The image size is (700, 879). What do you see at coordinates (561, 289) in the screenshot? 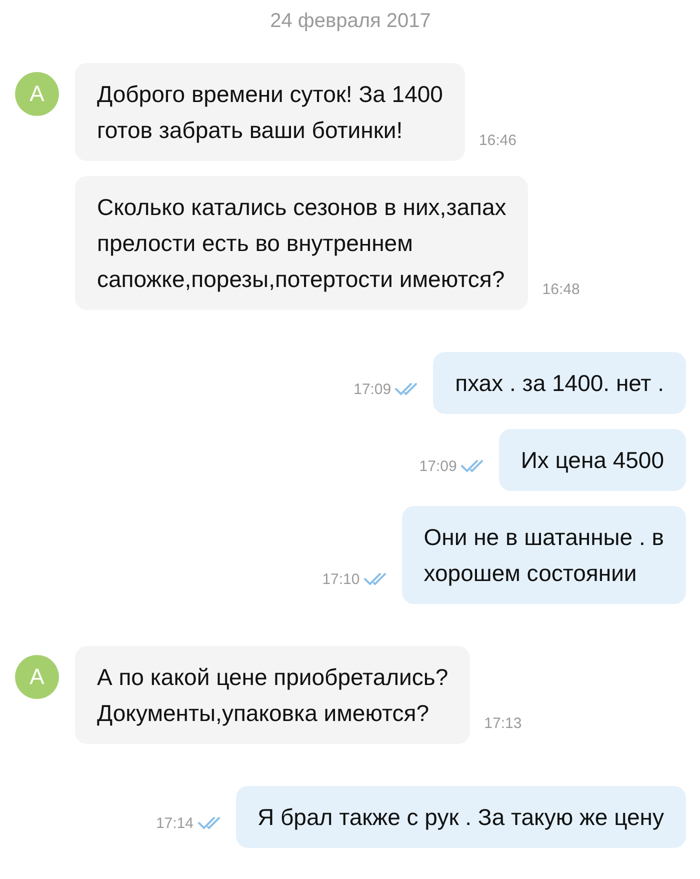
I see `message-time: 16:48` at bounding box center [561, 289].